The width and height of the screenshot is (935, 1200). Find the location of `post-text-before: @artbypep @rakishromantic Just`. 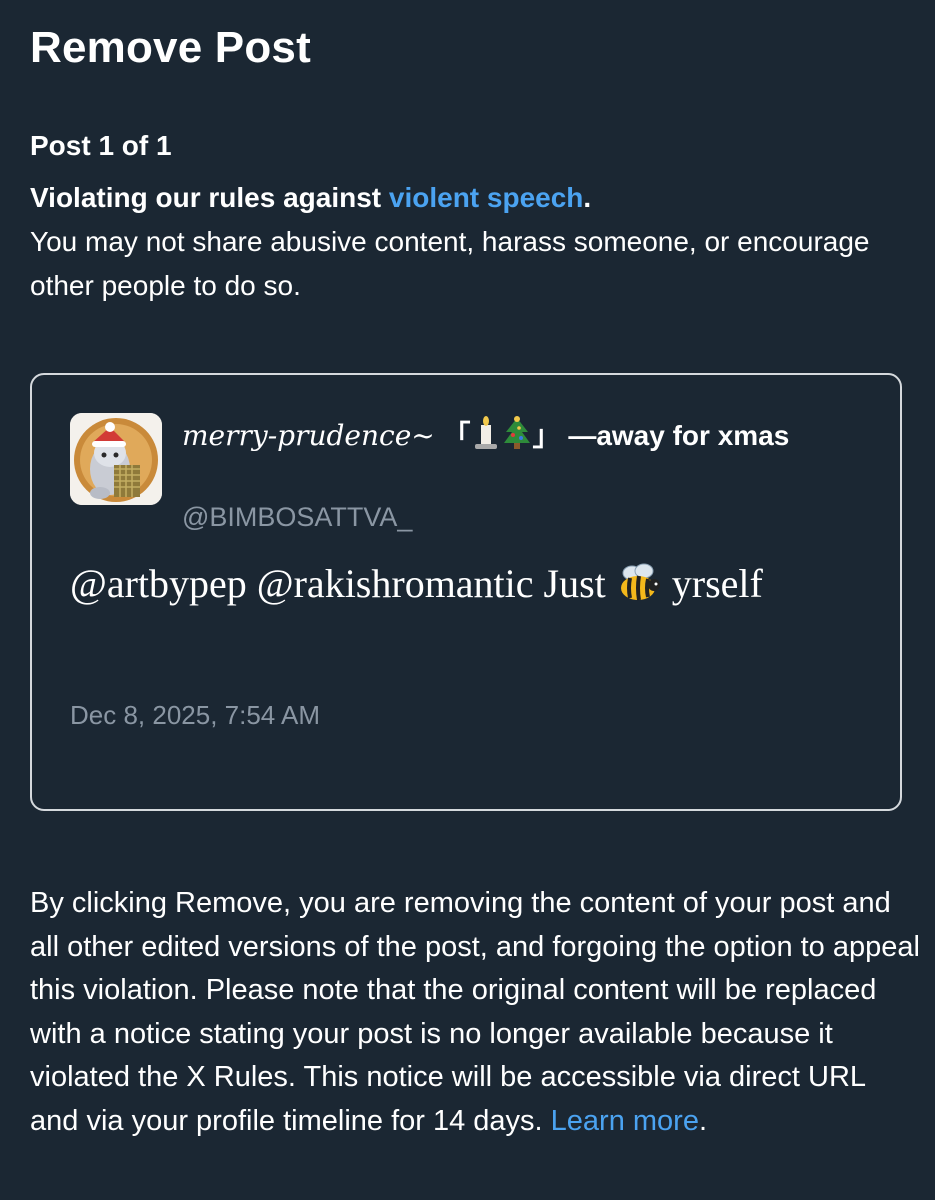

post-text-before: @artbypep @rakishromantic Just is located at coordinates (343, 583).